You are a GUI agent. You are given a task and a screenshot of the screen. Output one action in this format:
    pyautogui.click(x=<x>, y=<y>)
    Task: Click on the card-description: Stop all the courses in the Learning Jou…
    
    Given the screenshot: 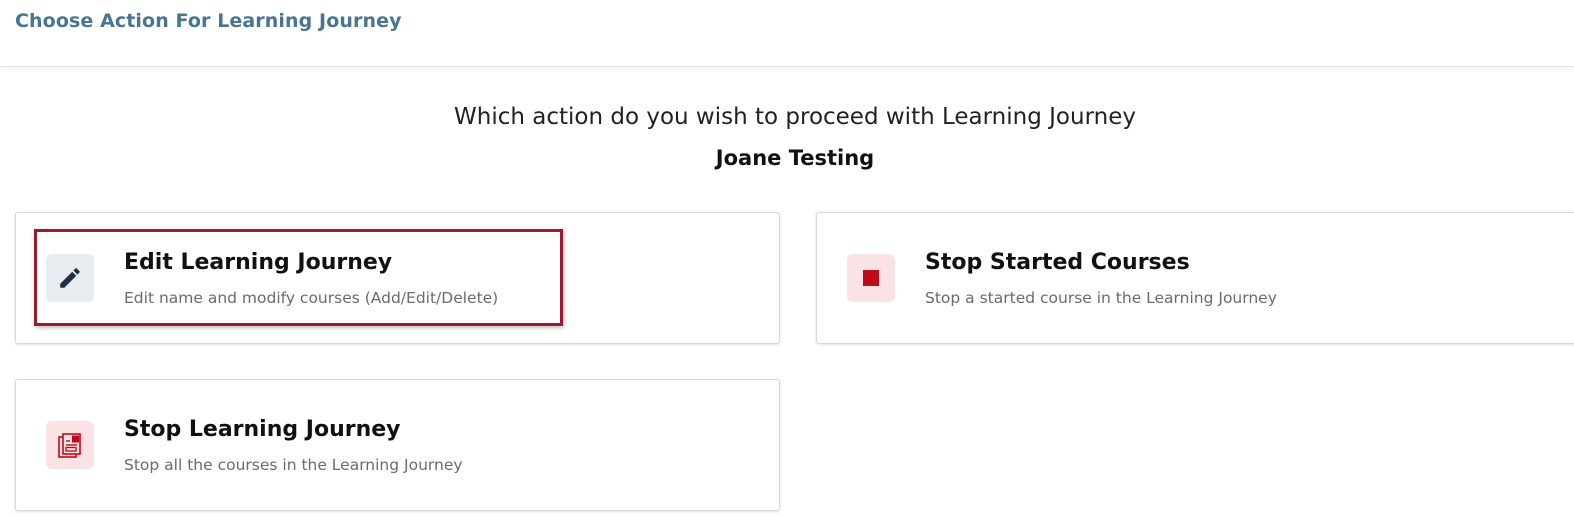 What is the action you would take?
    pyautogui.click(x=293, y=465)
    